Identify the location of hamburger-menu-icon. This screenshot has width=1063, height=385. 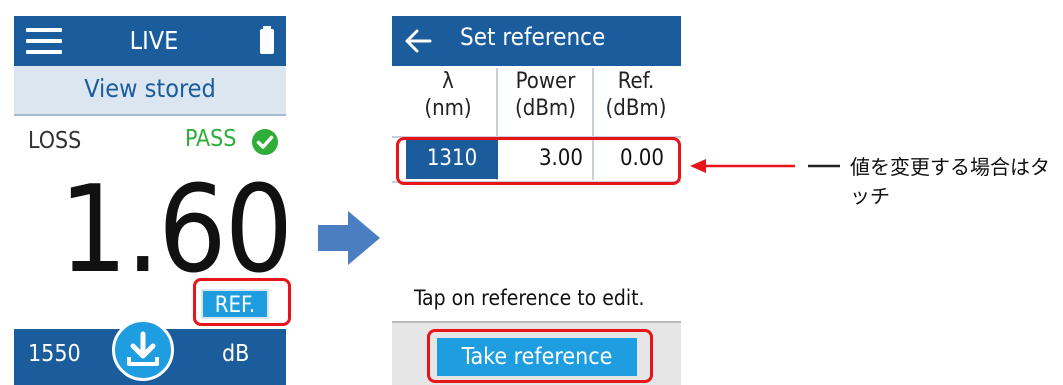
(44, 41).